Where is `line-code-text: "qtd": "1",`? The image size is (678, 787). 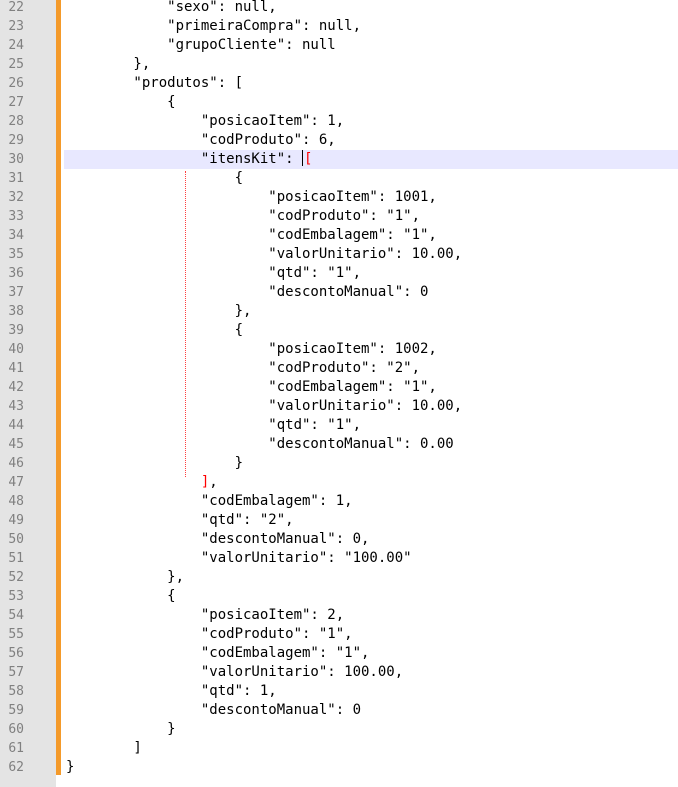 line-code-text: "qtd": "1", is located at coordinates (213, 273).